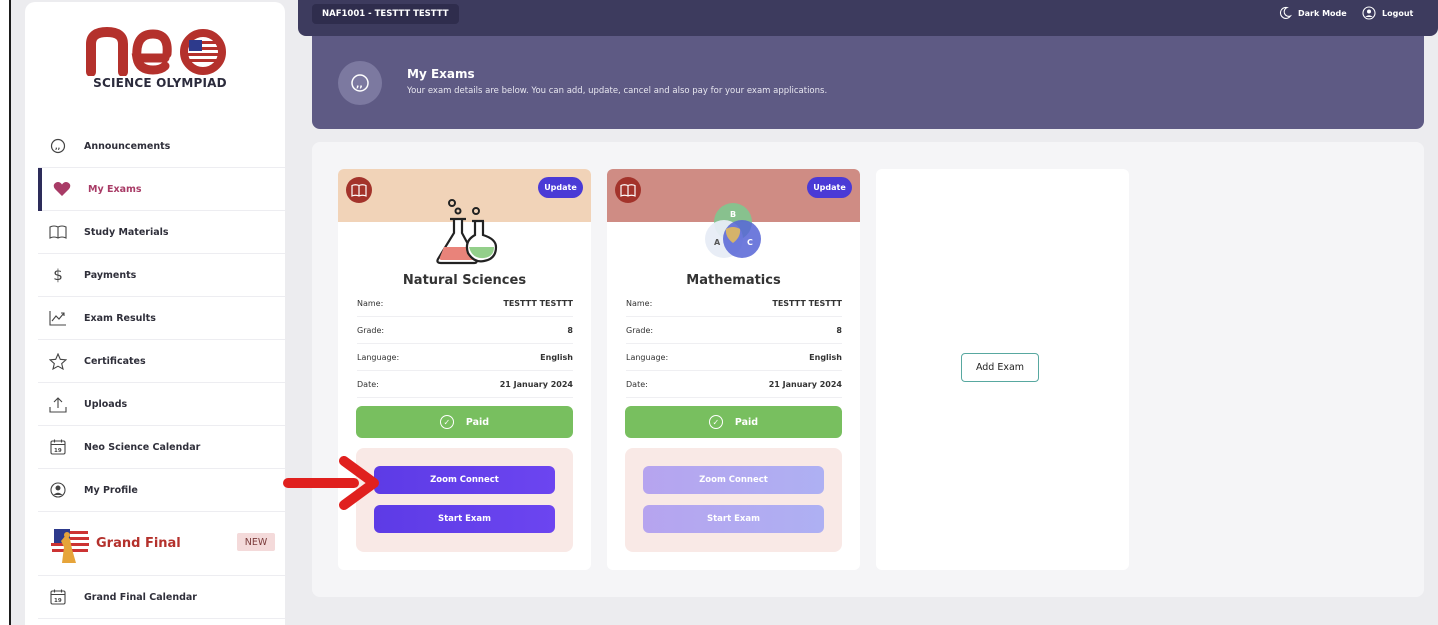  I want to click on dark-mode-button: Dark Mode, so click(1312, 13).